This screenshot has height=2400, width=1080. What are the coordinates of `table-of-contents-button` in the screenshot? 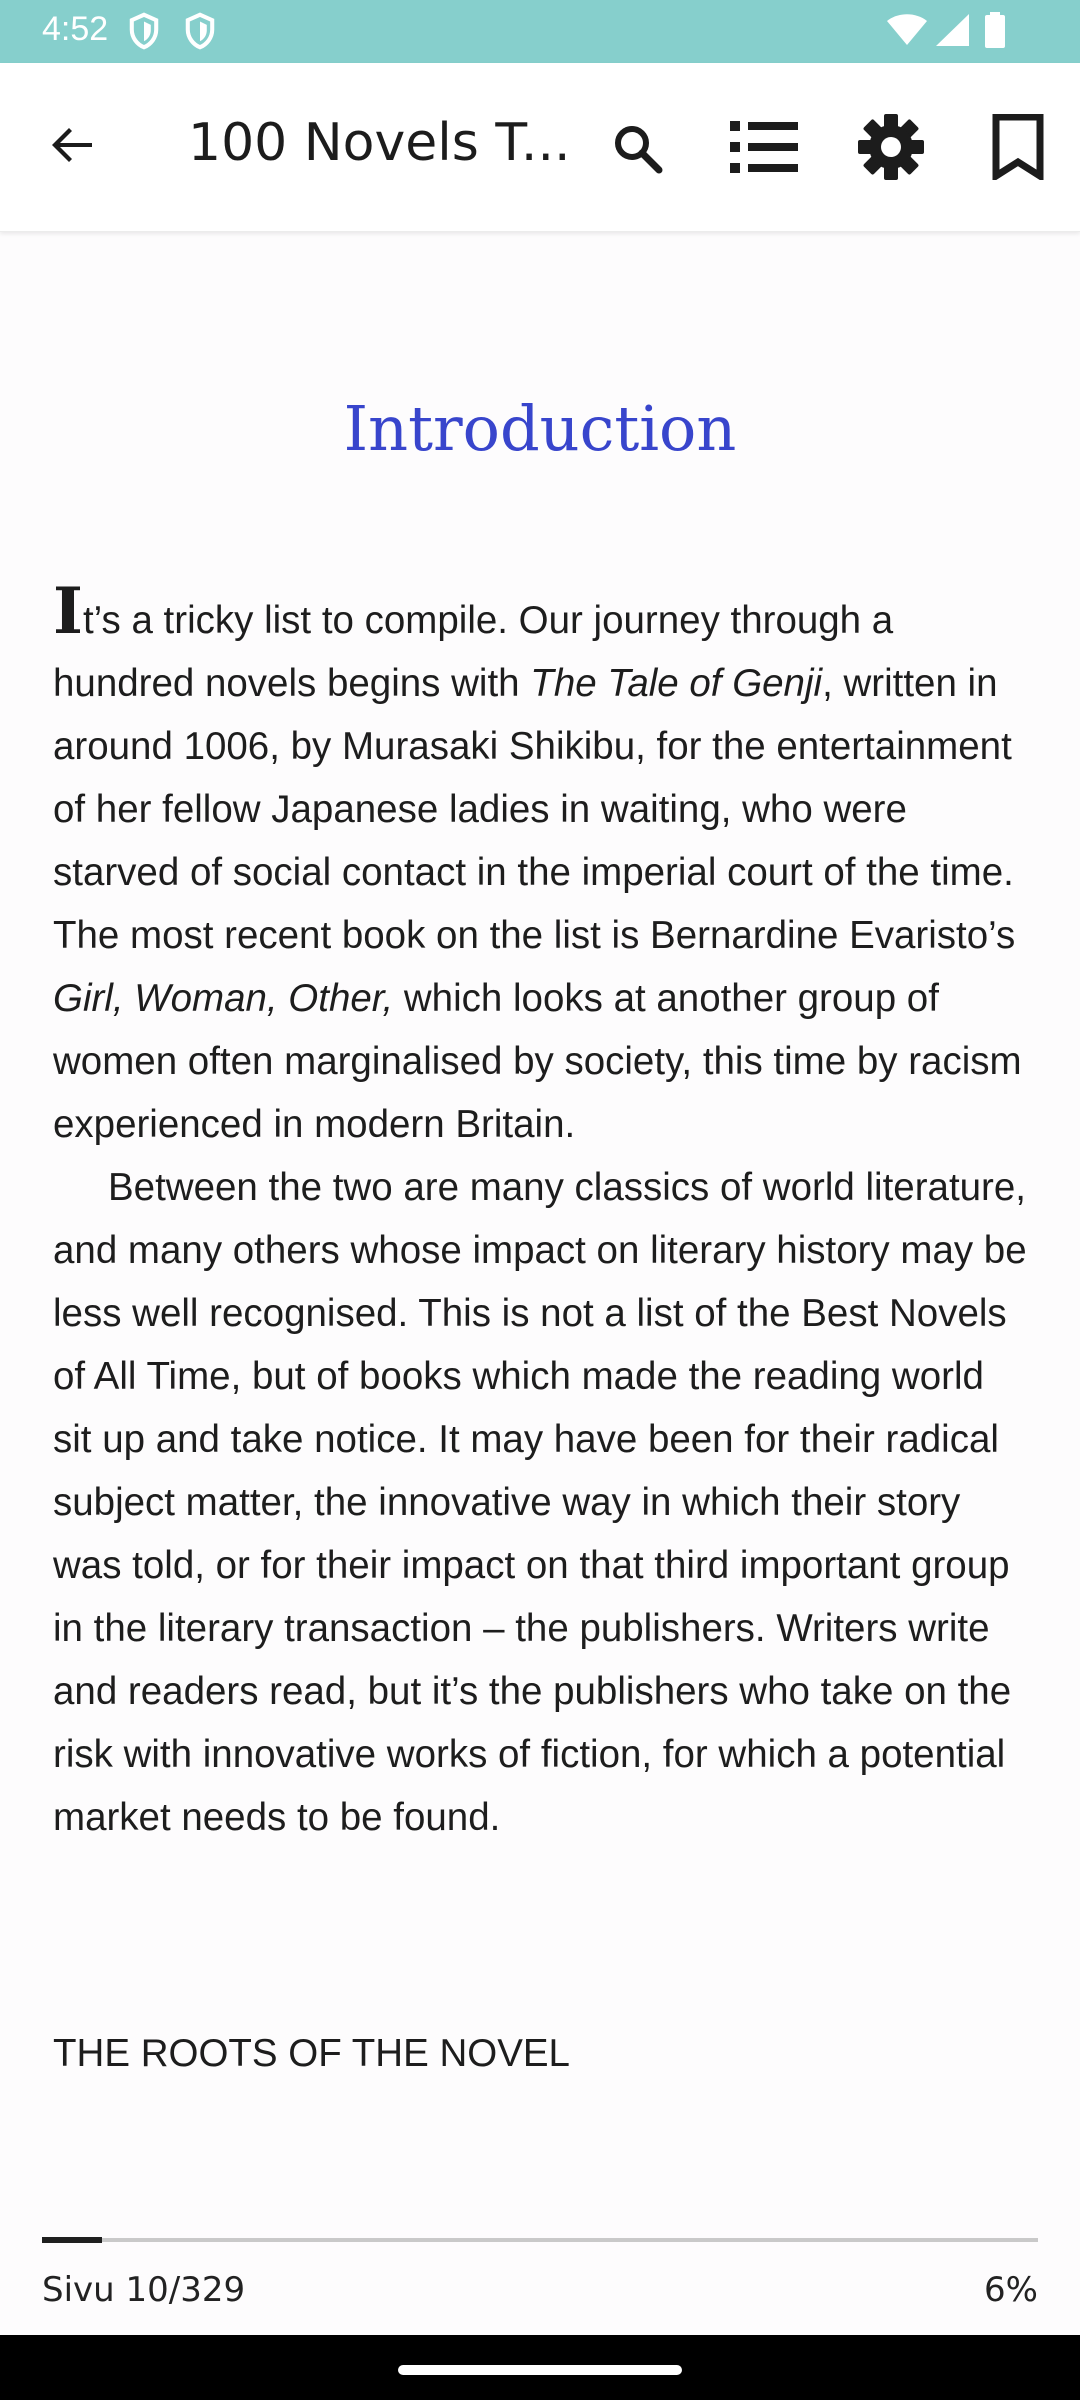 It's located at (764, 149).